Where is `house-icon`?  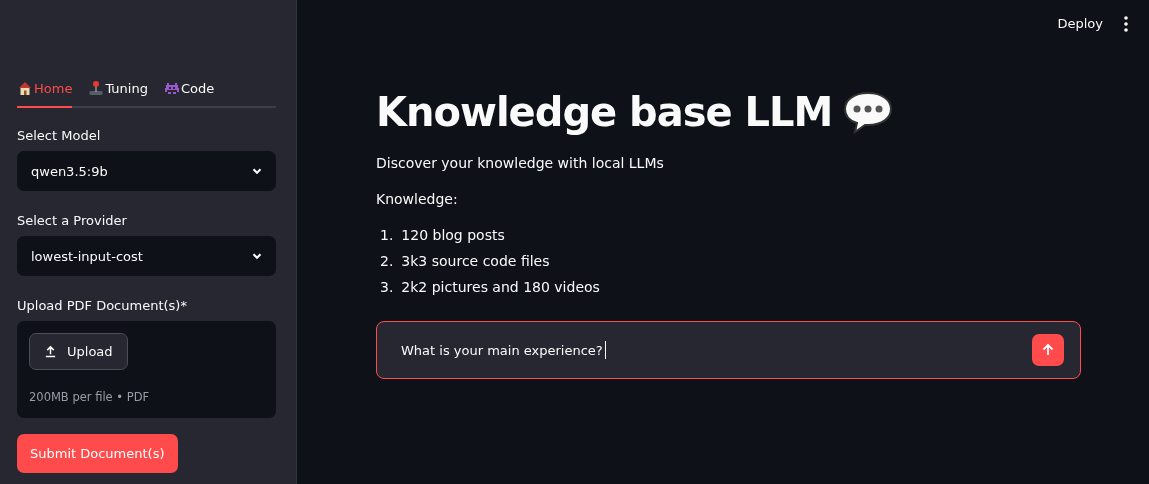
house-icon is located at coordinates (25, 88).